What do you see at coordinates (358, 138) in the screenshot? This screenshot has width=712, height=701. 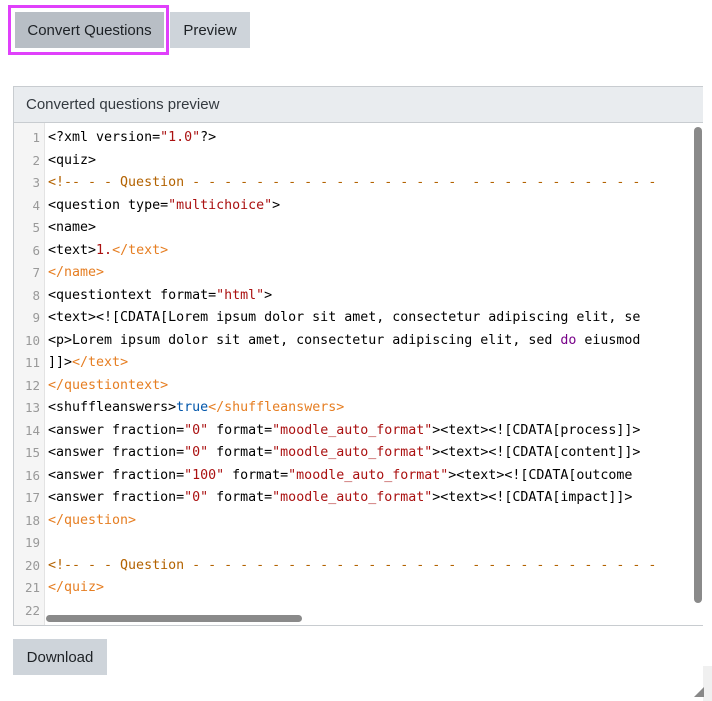 I see `code-line: 1 <?xml version="1.0"?>` at bounding box center [358, 138].